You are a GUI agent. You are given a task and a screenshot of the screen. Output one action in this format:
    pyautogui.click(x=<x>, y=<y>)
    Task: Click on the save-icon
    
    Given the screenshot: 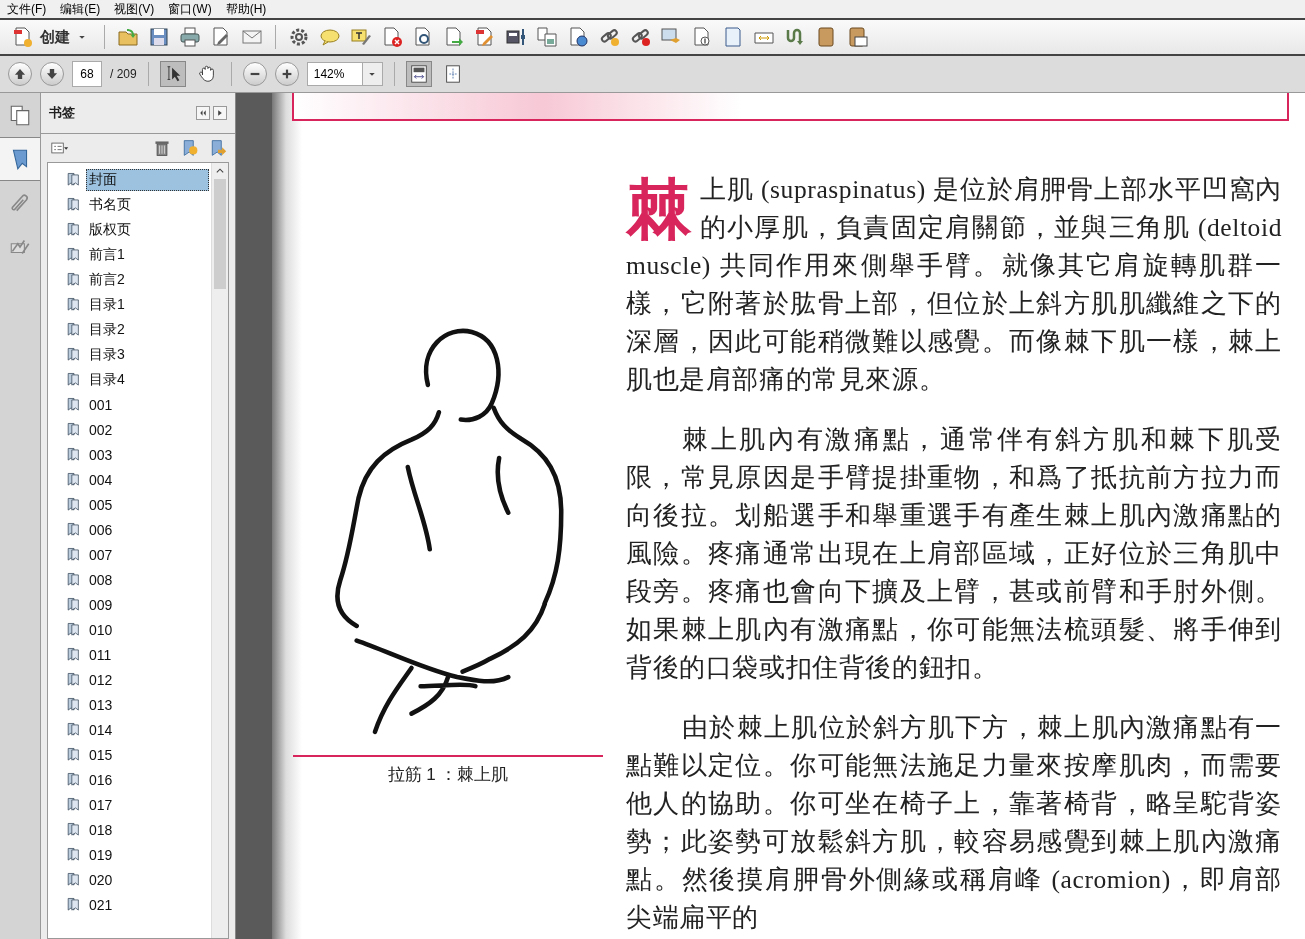 What is the action you would take?
    pyautogui.click(x=159, y=37)
    